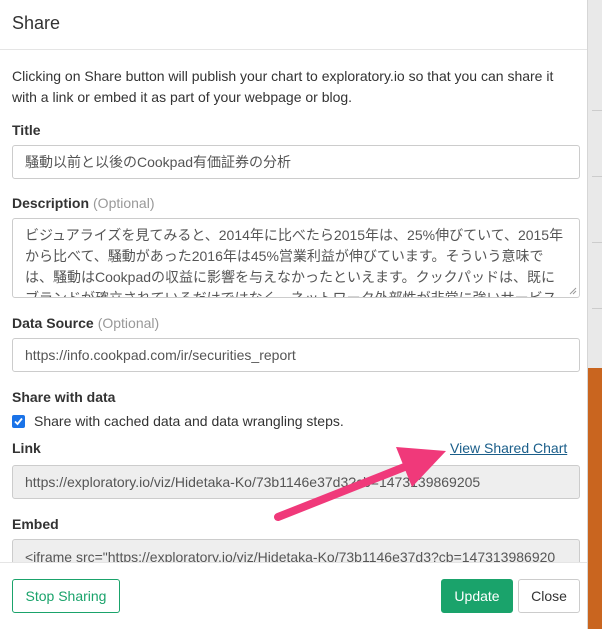  What do you see at coordinates (124, 203) in the screenshot?
I see `description-optional: (Optional)` at bounding box center [124, 203].